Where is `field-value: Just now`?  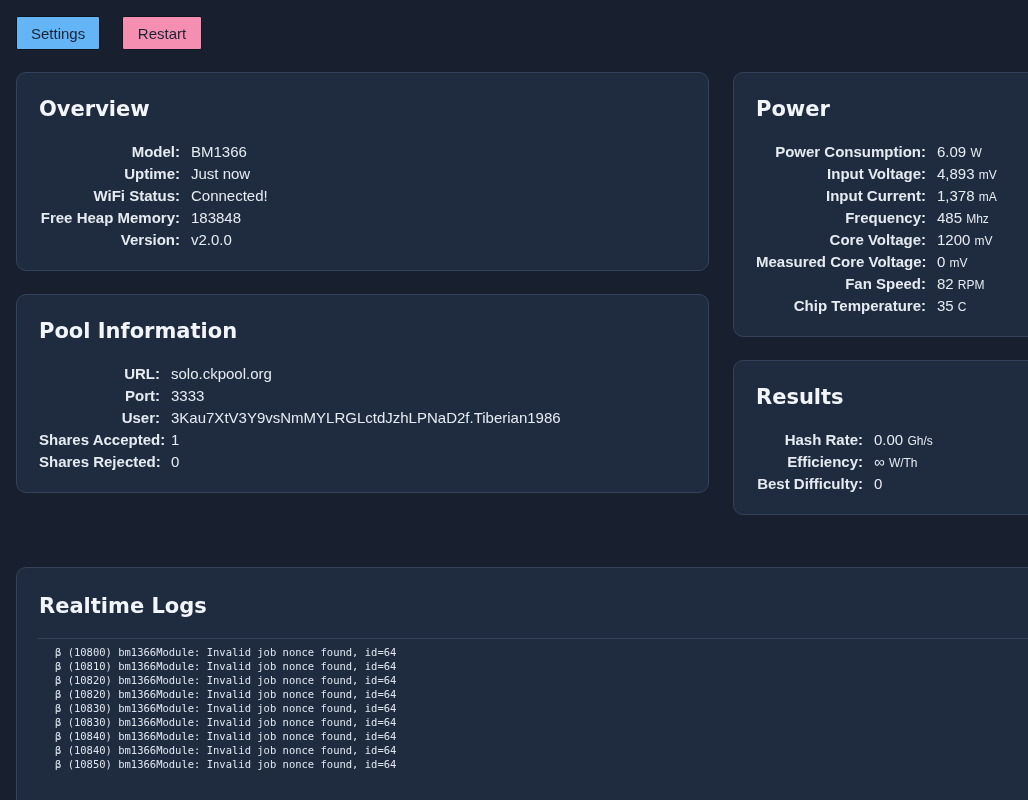 field-value: Just now is located at coordinates (221, 173).